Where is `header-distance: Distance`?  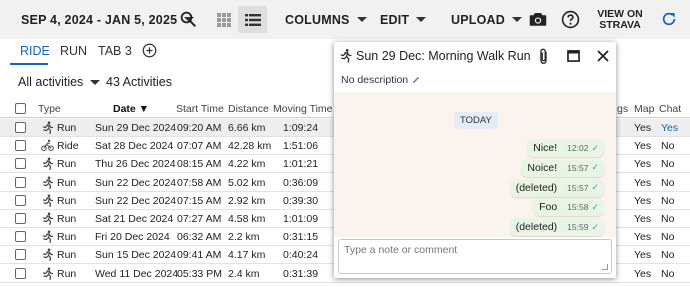
header-distance: Distance is located at coordinates (248, 109).